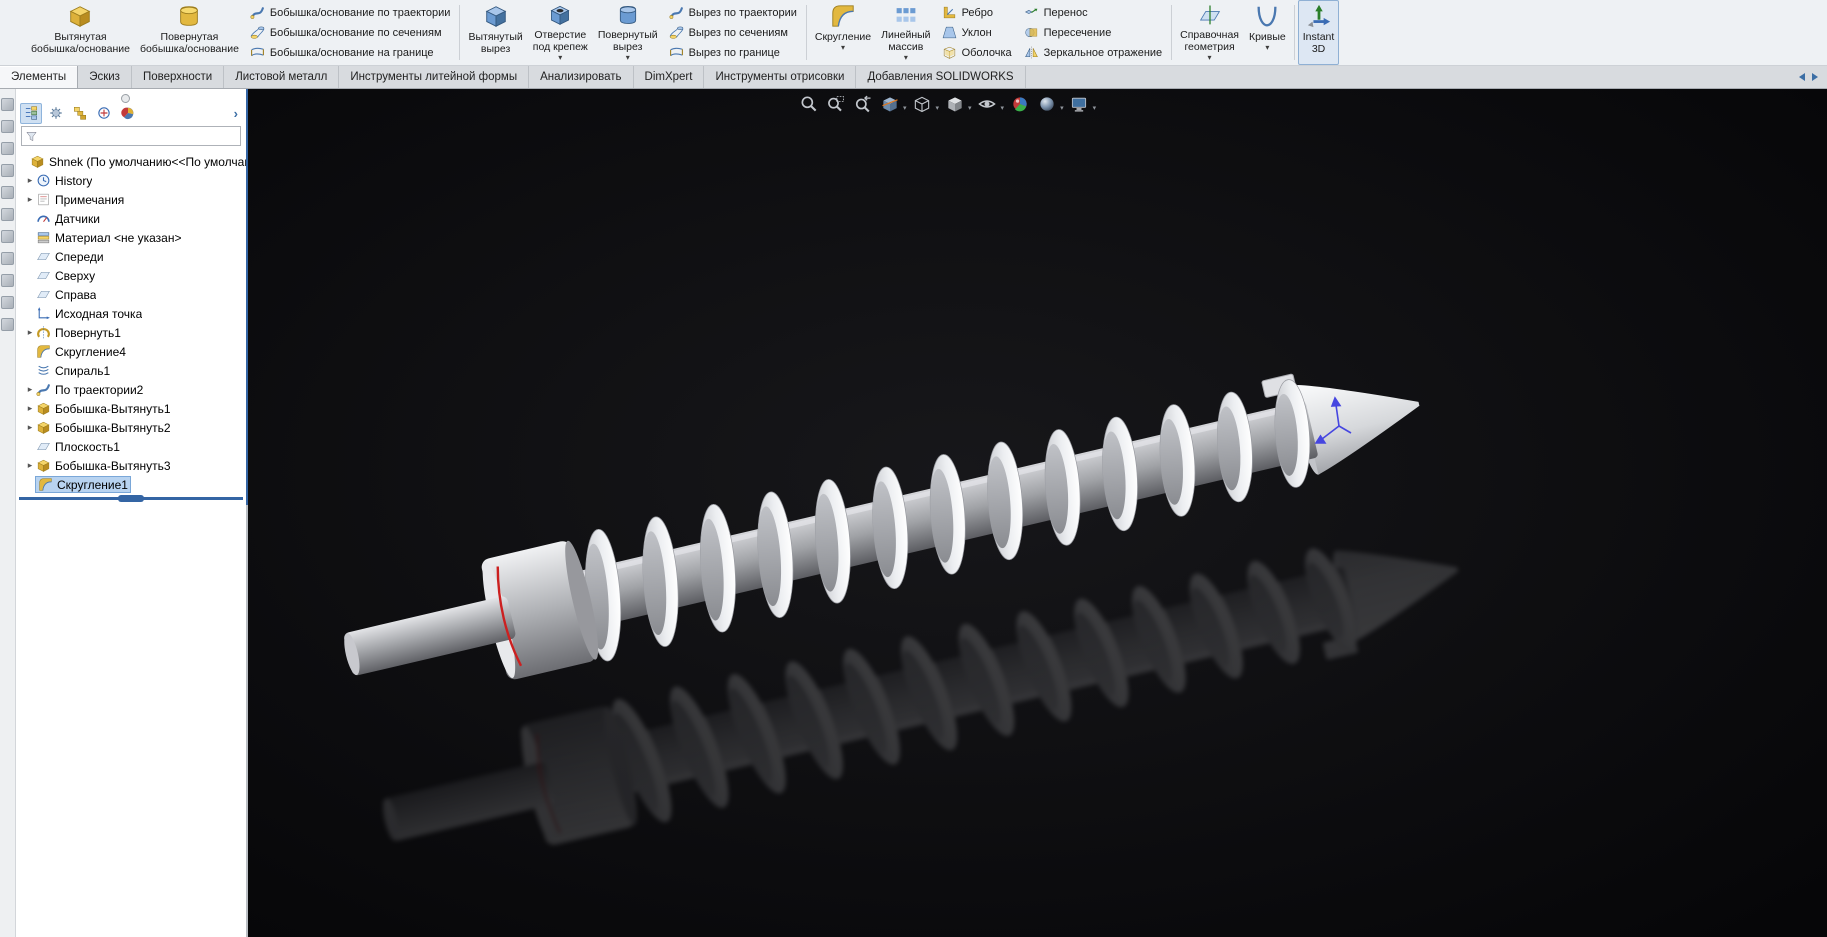 This screenshot has width=1827, height=937. Describe the element at coordinates (1093, 53) in the screenshot. I see `mirror-button: Зеркальное отражение` at that location.